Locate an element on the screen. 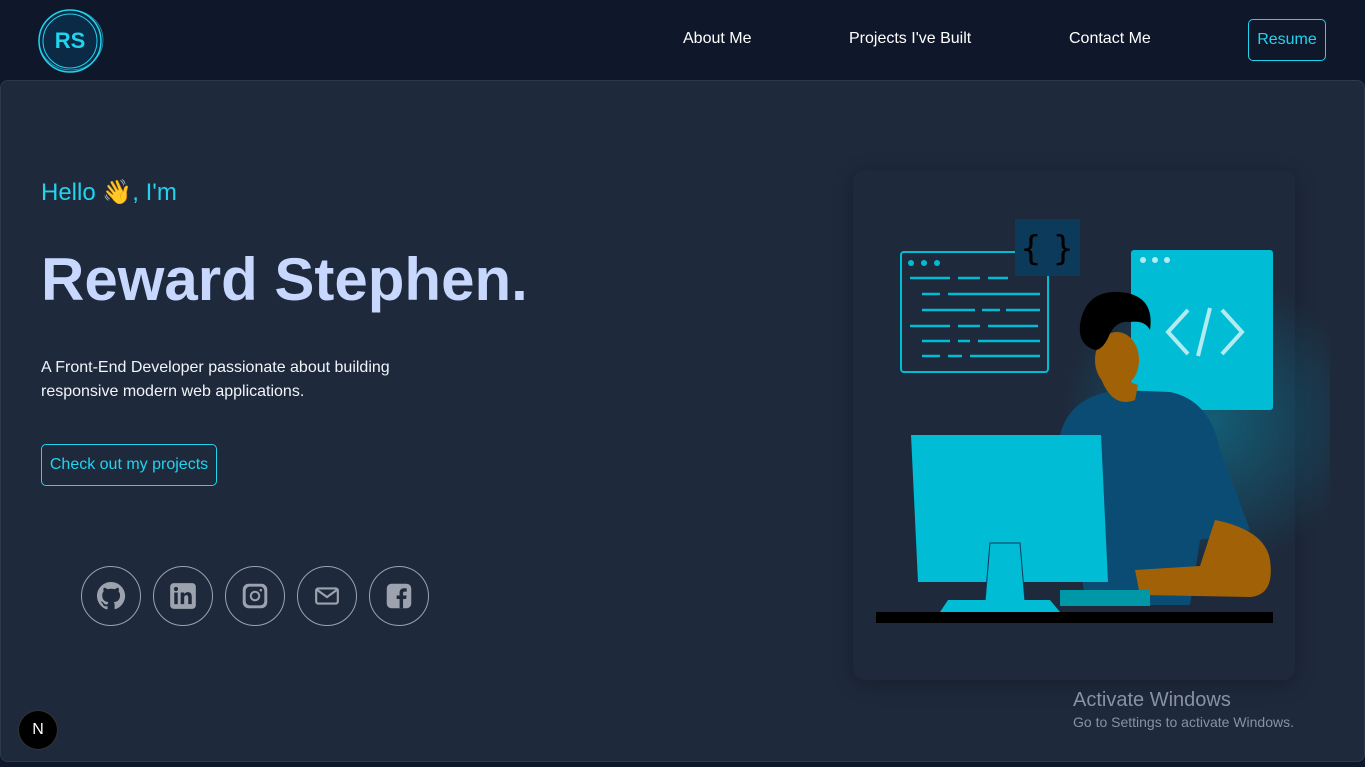 This screenshot has width=1365, height=767. logo-text: RS is located at coordinates (70, 40).